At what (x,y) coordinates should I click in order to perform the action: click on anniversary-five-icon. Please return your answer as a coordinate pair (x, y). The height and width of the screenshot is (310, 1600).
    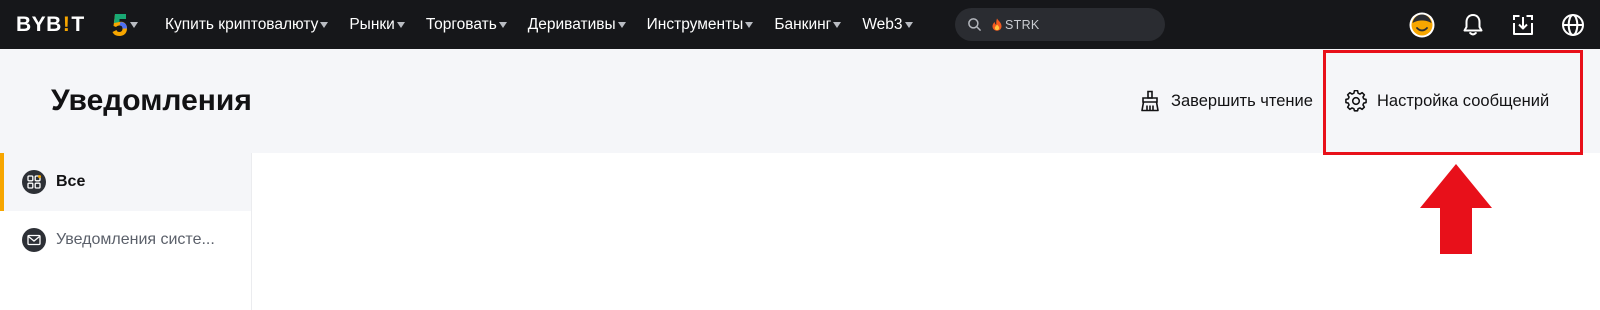
    Looking at the image, I should click on (119, 25).